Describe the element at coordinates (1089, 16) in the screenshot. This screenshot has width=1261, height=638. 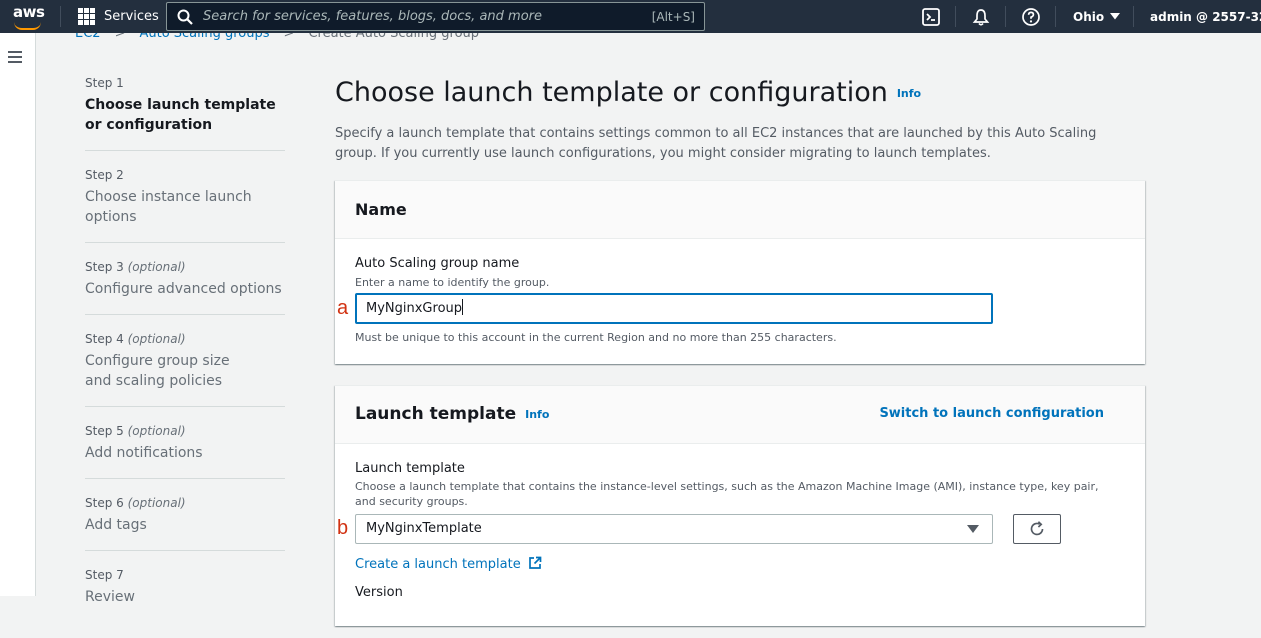
I see `region-label: Ohio` at that location.